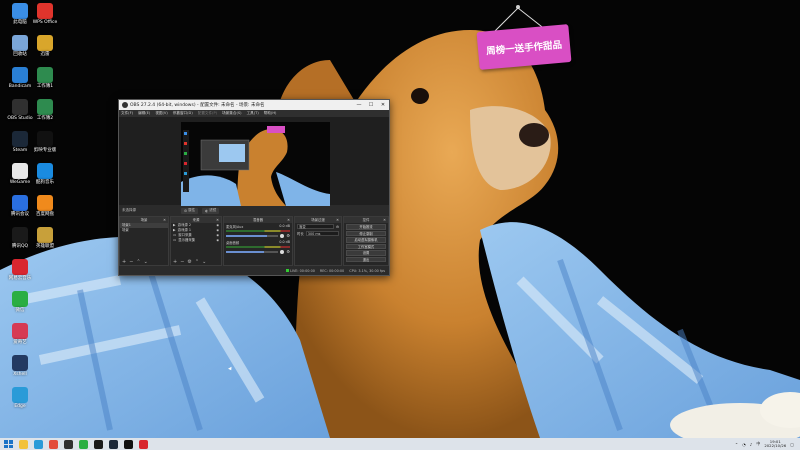 Image resolution: width=800 pixels, height=450 pixels. Describe the element at coordinates (190, 210) in the screenshot. I see `properties-button: ⚙ 属性` at that location.